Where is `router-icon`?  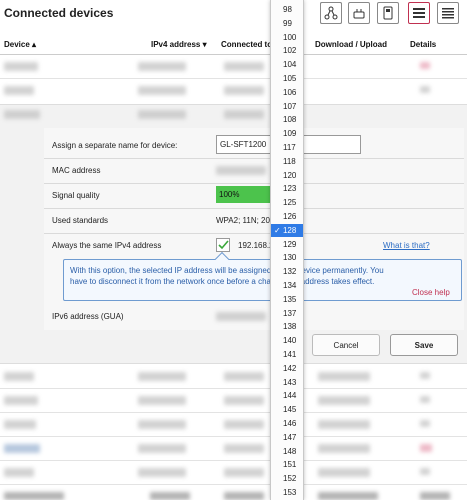 router-icon is located at coordinates (359, 14).